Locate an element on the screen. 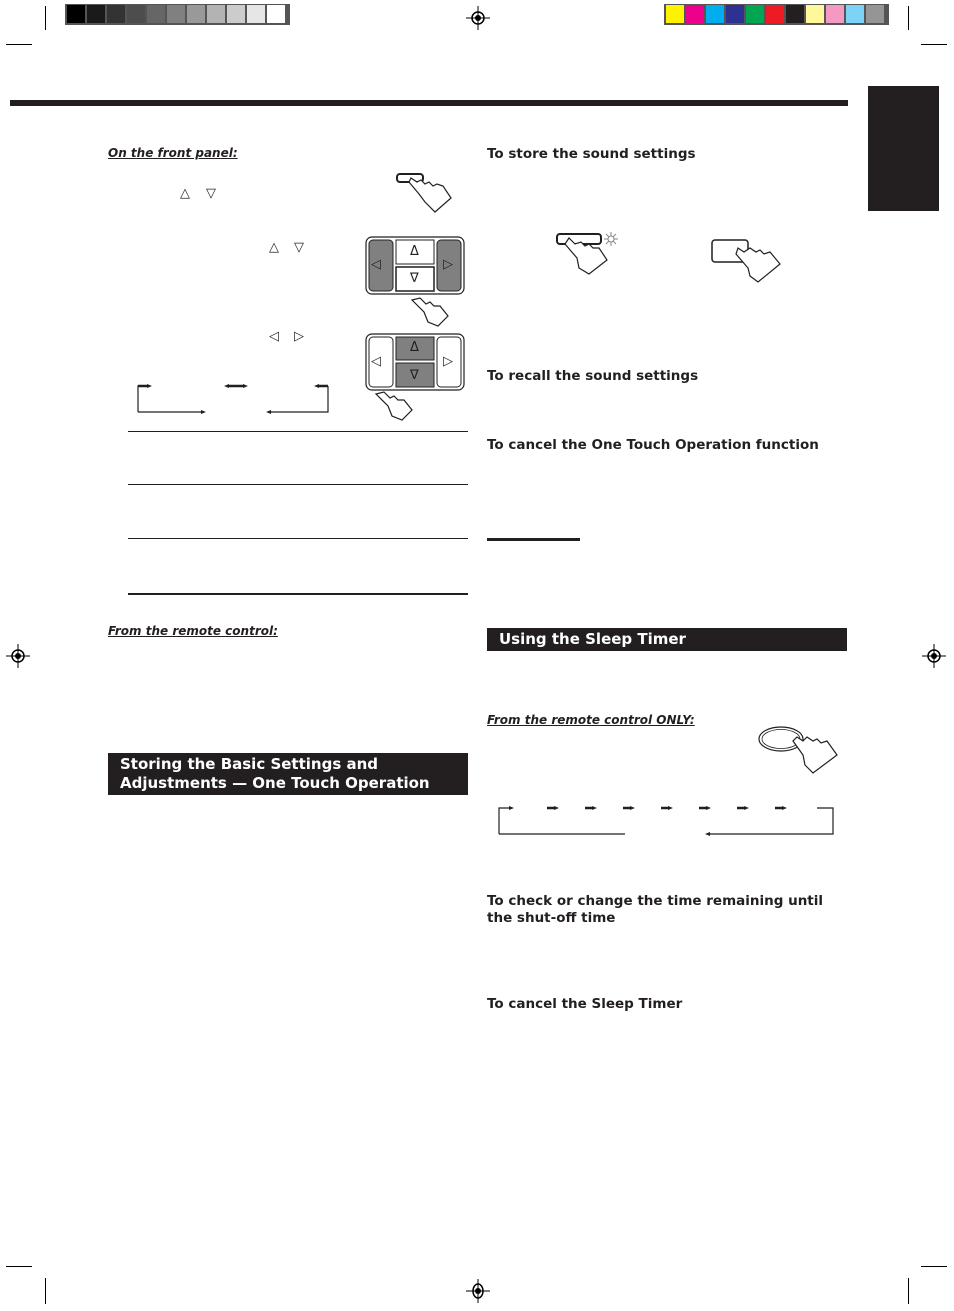 Image resolution: width=954 pixels, height=1311 pixels. mode-cycle-diagram is located at coordinates (233, 399).